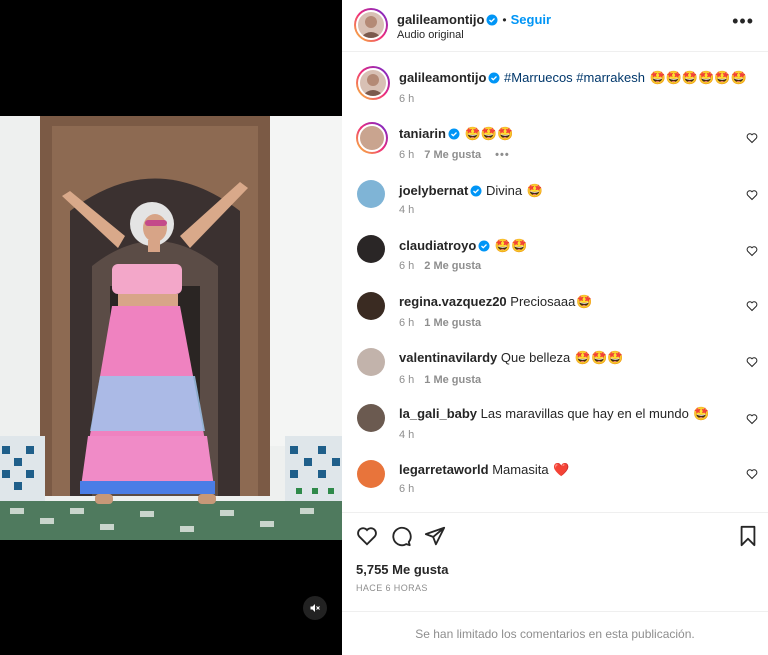 This screenshot has width=768, height=655. What do you see at coordinates (444, 469) in the screenshot?
I see `comment-username: legarretaworld` at bounding box center [444, 469].